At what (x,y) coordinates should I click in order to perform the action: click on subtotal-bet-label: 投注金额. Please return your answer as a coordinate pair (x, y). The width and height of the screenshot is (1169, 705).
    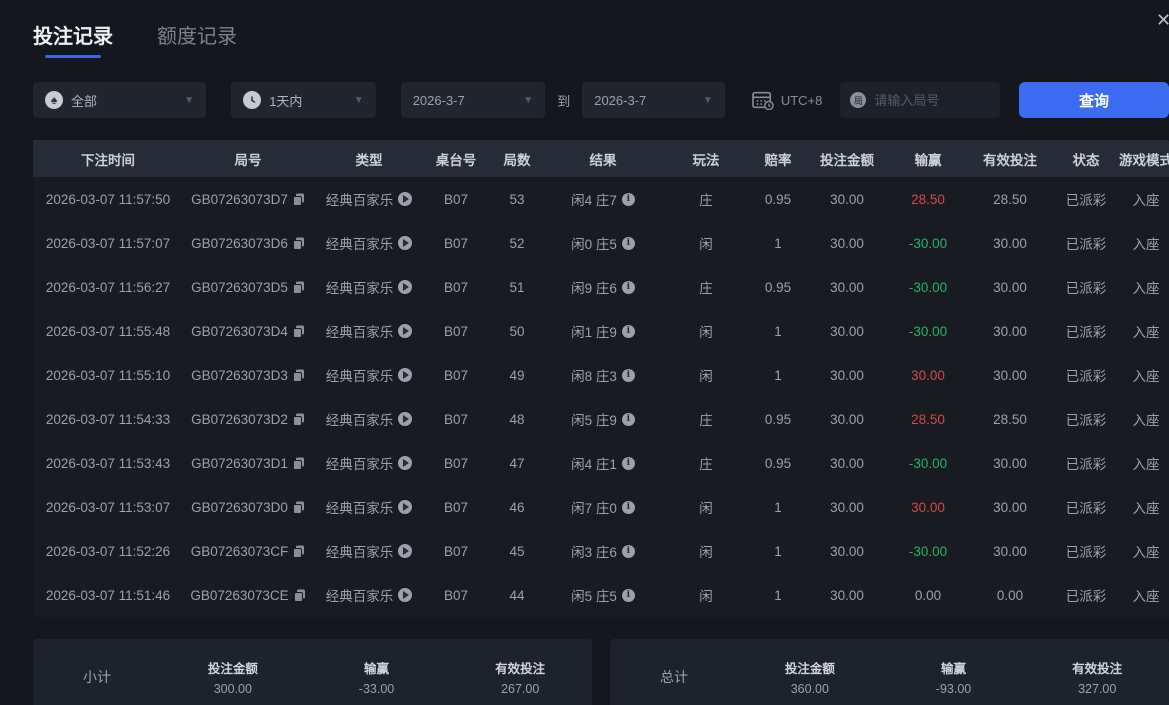
    Looking at the image, I should click on (232, 669).